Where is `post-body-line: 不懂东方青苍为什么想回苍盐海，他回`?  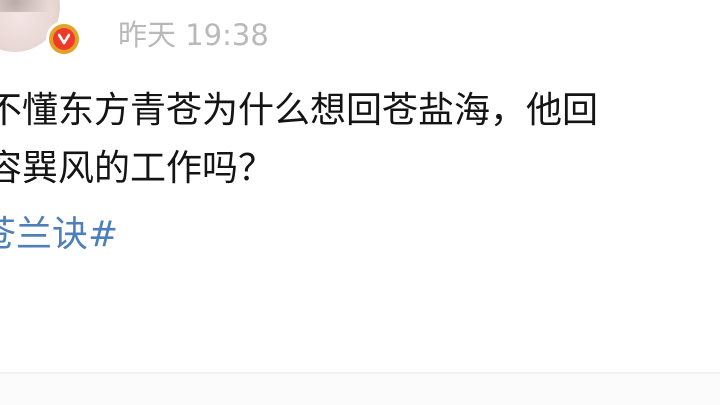
post-body-line: 不懂东方青苍为什么想回苍盐海，他回 is located at coordinates (299, 110).